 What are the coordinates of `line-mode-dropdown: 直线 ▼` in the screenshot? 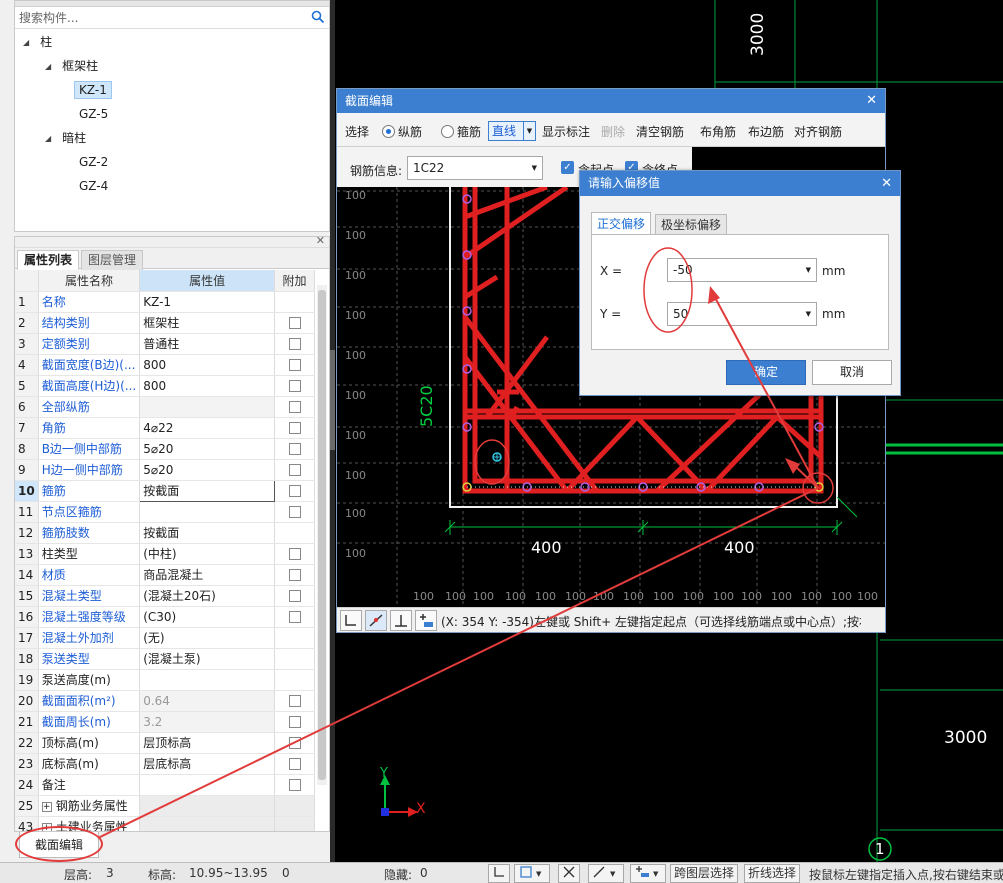 It's located at (512, 131).